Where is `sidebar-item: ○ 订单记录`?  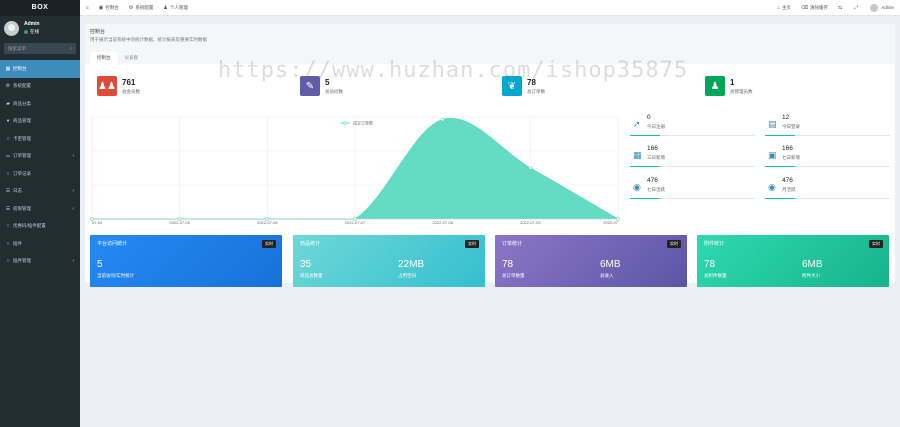
sidebar-item: ○ 订单记录 is located at coordinates (40, 174).